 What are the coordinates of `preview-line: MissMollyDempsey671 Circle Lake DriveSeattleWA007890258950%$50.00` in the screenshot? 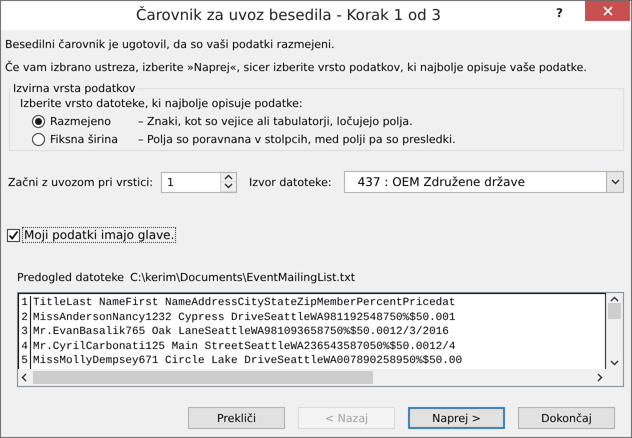 It's located at (247, 361).